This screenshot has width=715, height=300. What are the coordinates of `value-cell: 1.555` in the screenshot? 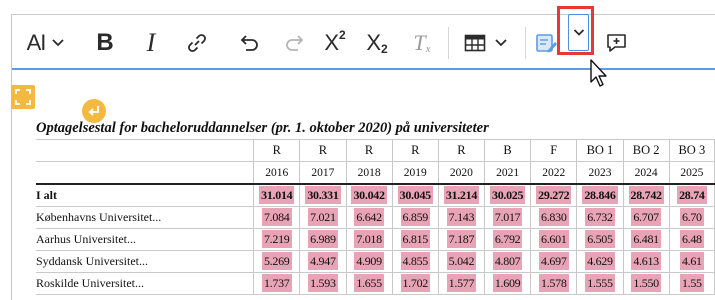 It's located at (600, 283).